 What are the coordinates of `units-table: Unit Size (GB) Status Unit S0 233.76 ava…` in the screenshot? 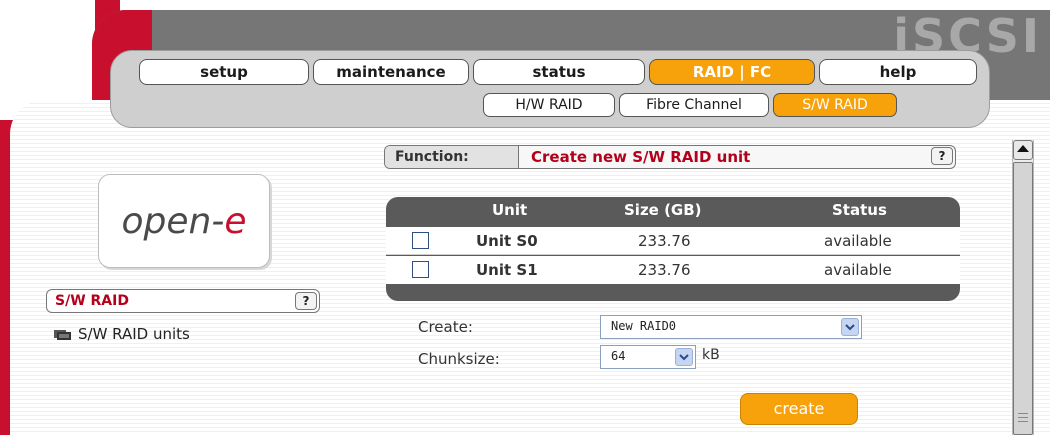 It's located at (673, 249).